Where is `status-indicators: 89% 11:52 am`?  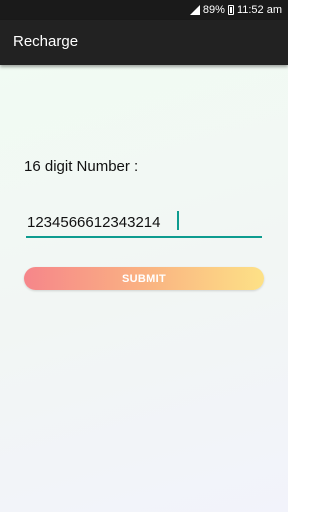 status-indicators: 89% 11:52 am is located at coordinates (235, 10).